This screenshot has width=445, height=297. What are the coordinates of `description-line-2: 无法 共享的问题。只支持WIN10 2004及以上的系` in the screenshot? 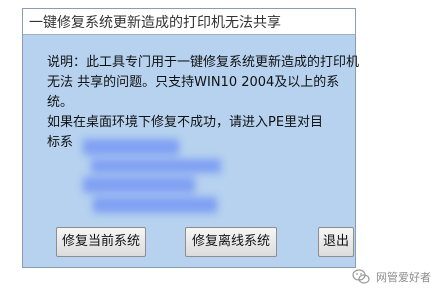 It's located at (193, 82).